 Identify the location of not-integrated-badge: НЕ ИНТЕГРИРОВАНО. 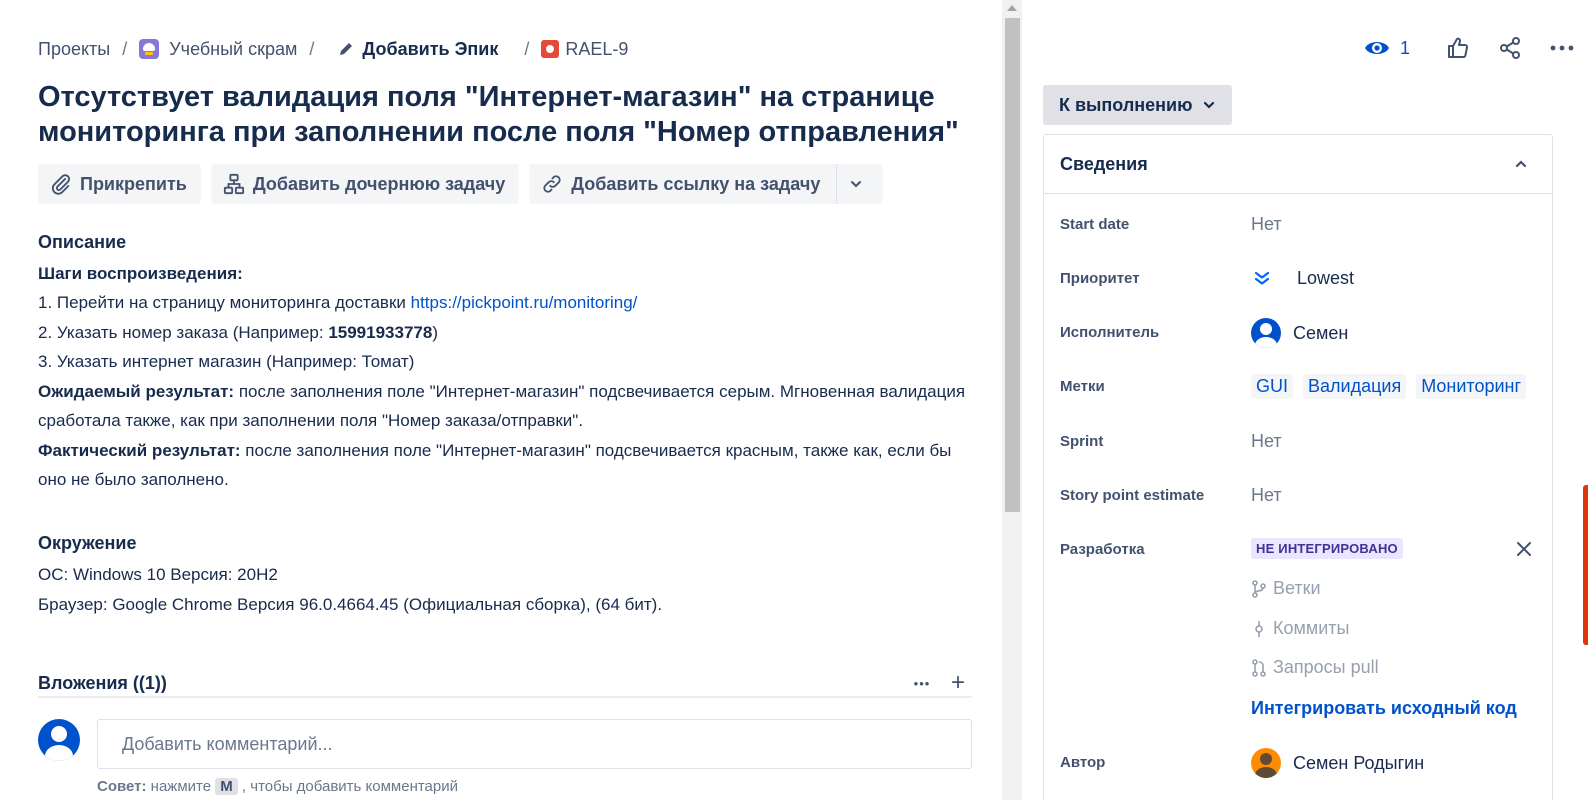
(1327, 548).